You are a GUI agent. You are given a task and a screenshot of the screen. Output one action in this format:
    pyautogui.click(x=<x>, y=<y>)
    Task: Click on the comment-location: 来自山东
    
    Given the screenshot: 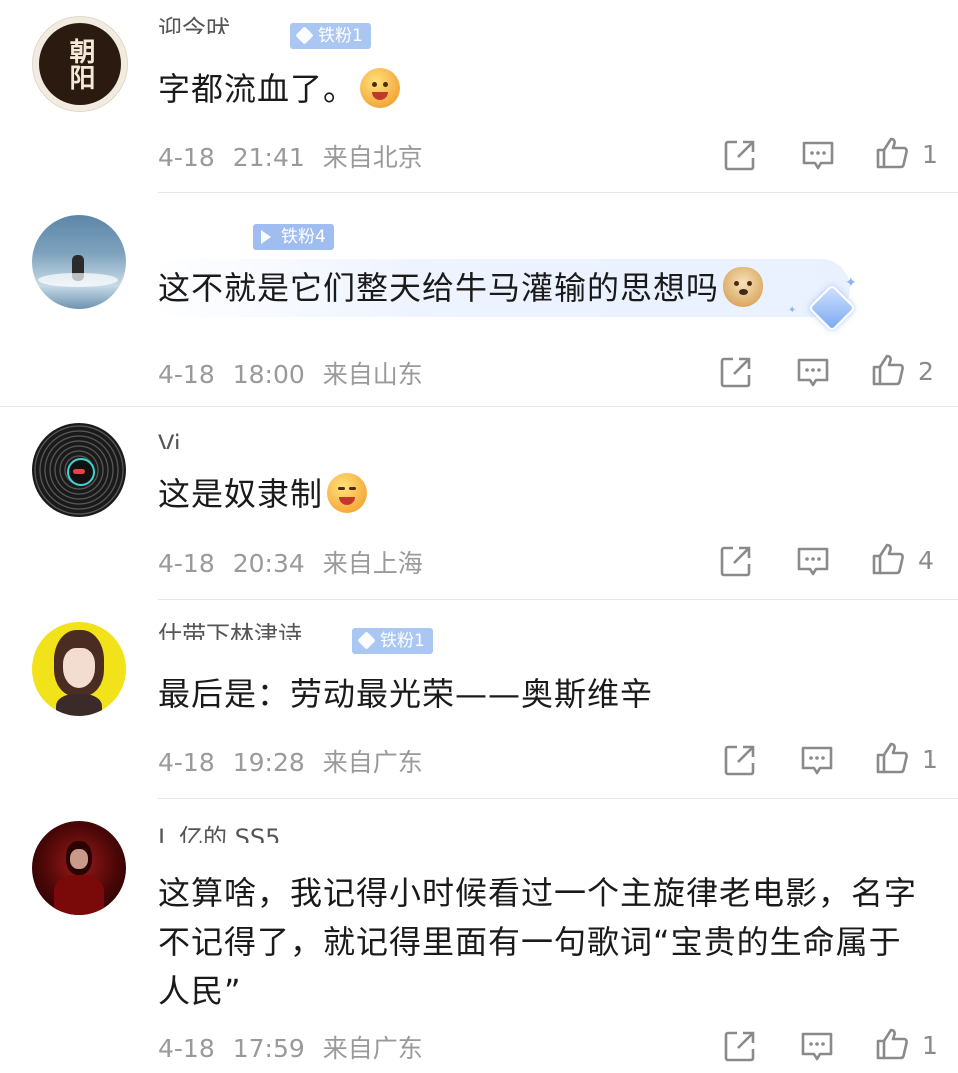 What is the action you would take?
    pyautogui.click(x=372, y=374)
    